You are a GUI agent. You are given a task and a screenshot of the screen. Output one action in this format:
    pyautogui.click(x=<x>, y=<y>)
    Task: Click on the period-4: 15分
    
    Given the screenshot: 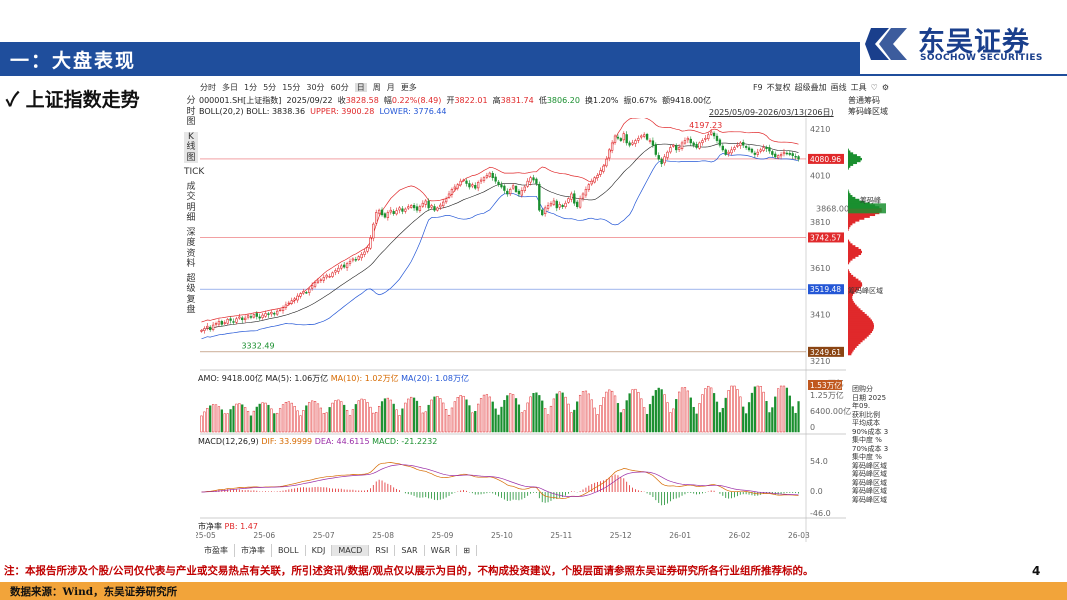 What is the action you would take?
    pyautogui.click(x=291, y=87)
    